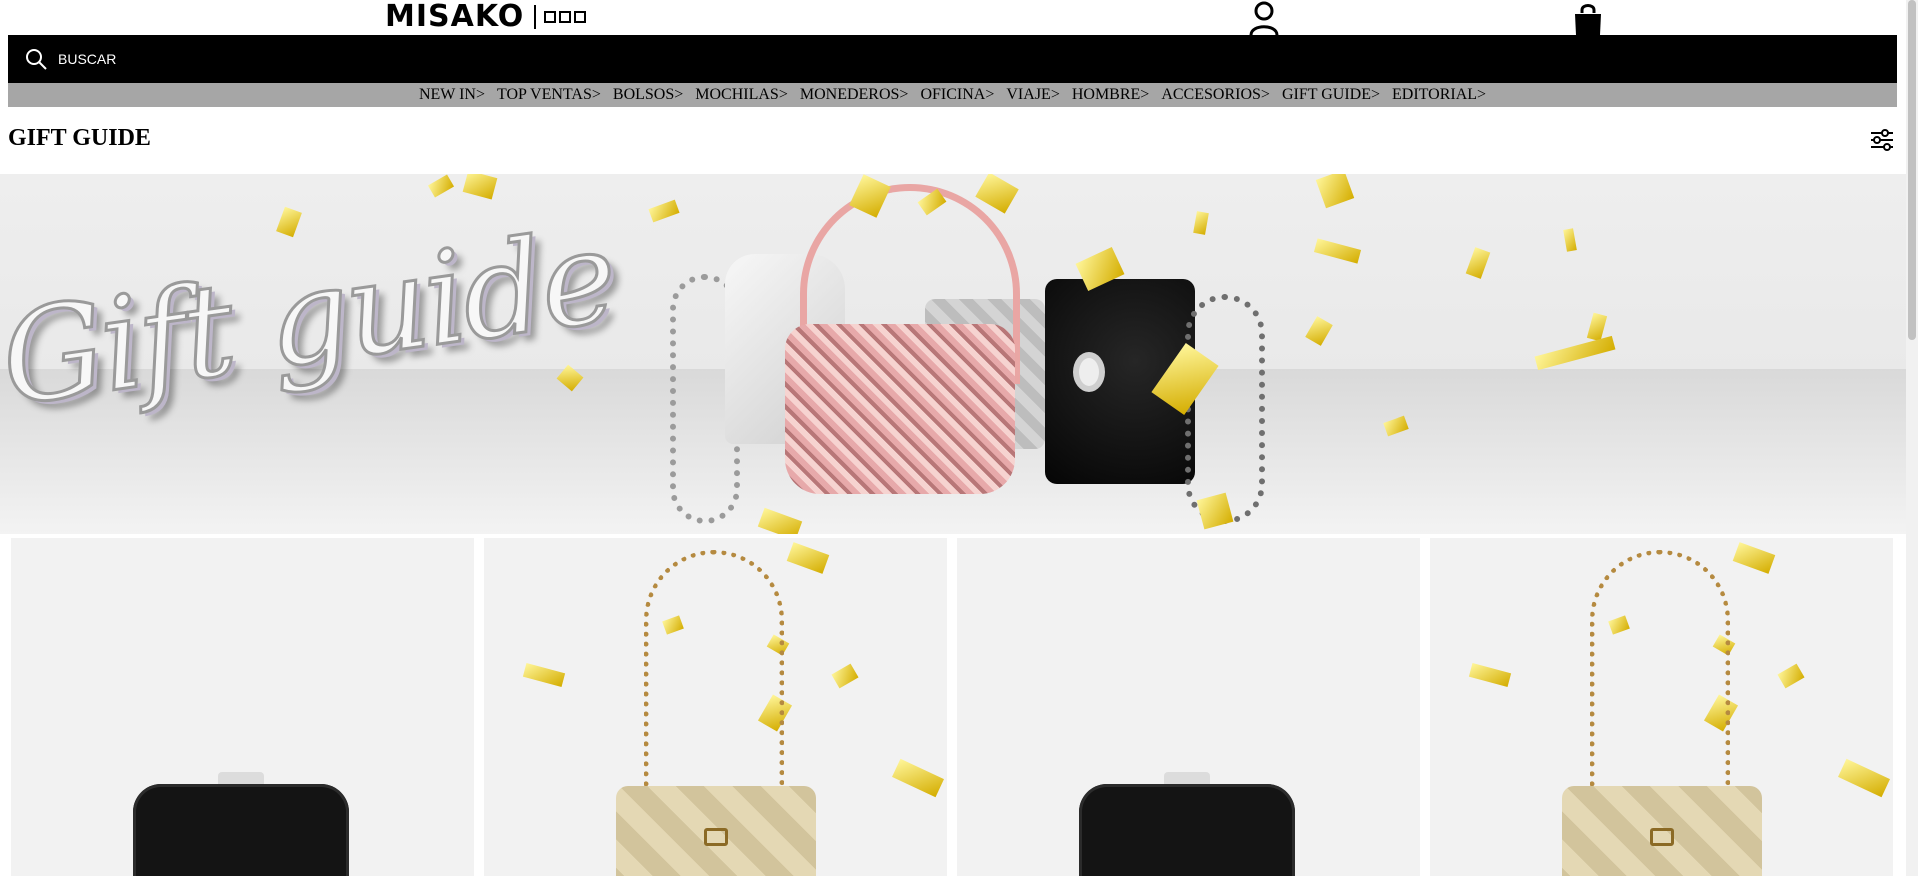 Image resolution: width=1918 pixels, height=876 pixels. Describe the element at coordinates (648, 95) in the screenshot. I see `nav-item-bolsos: BOLSOS>` at that location.